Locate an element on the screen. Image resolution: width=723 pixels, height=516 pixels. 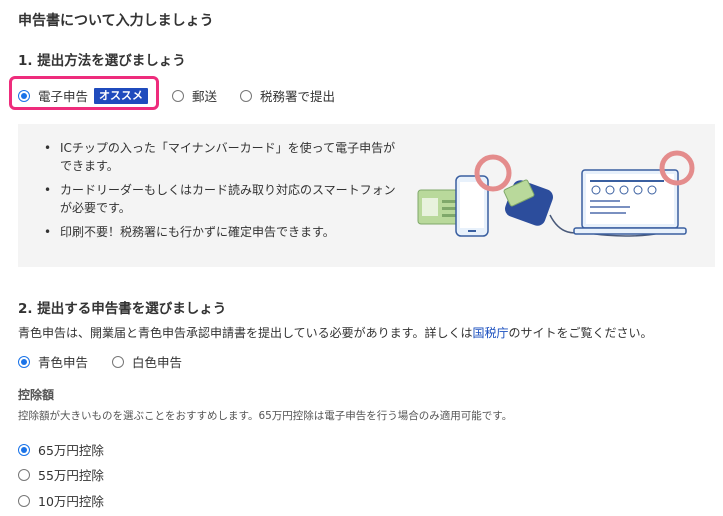
nta-link: 国税庁 is located at coordinates (490, 333).